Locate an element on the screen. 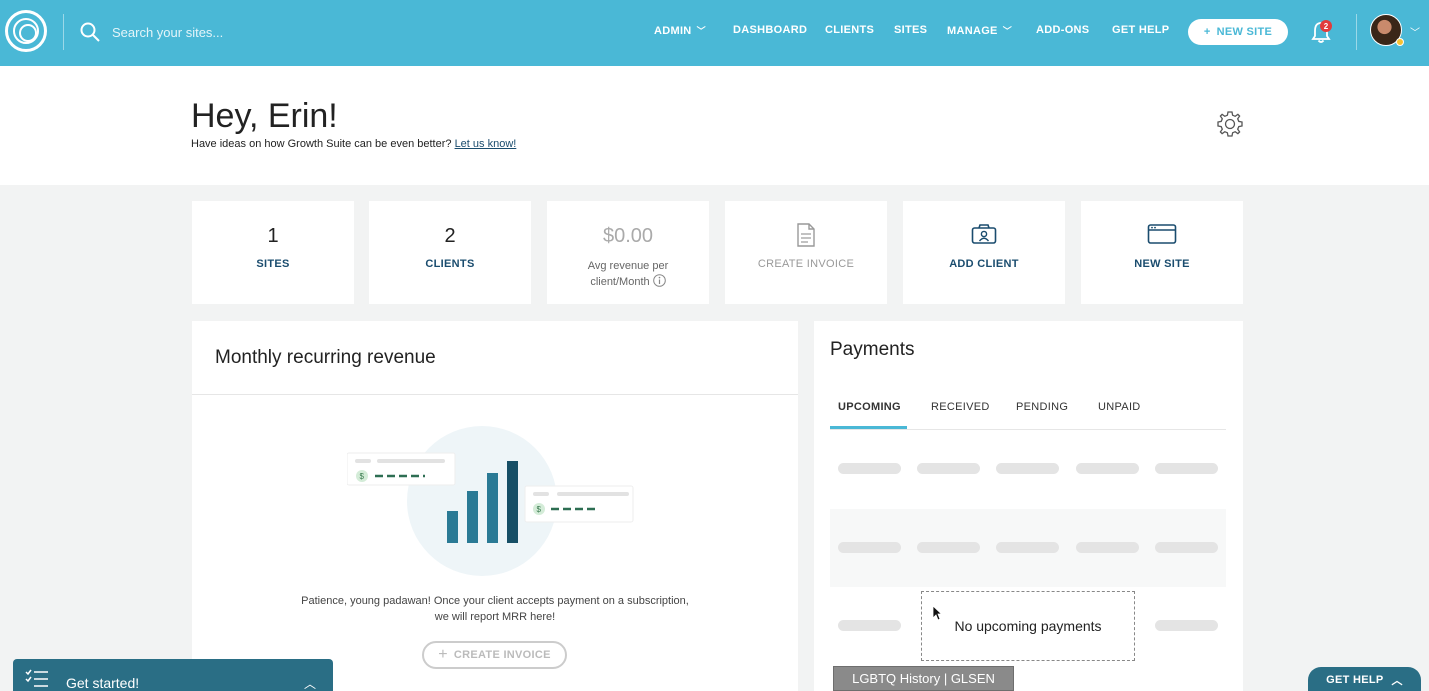  nav-admin-label: ADMIN is located at coordinates (673, 31).